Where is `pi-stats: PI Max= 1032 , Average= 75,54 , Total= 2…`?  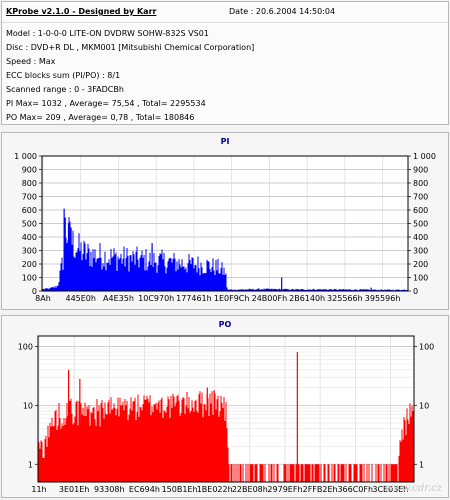 pi-stats: PI Max= 1032 , Average= 75,54 , Total= 2… is located at coordinates (106, 103).